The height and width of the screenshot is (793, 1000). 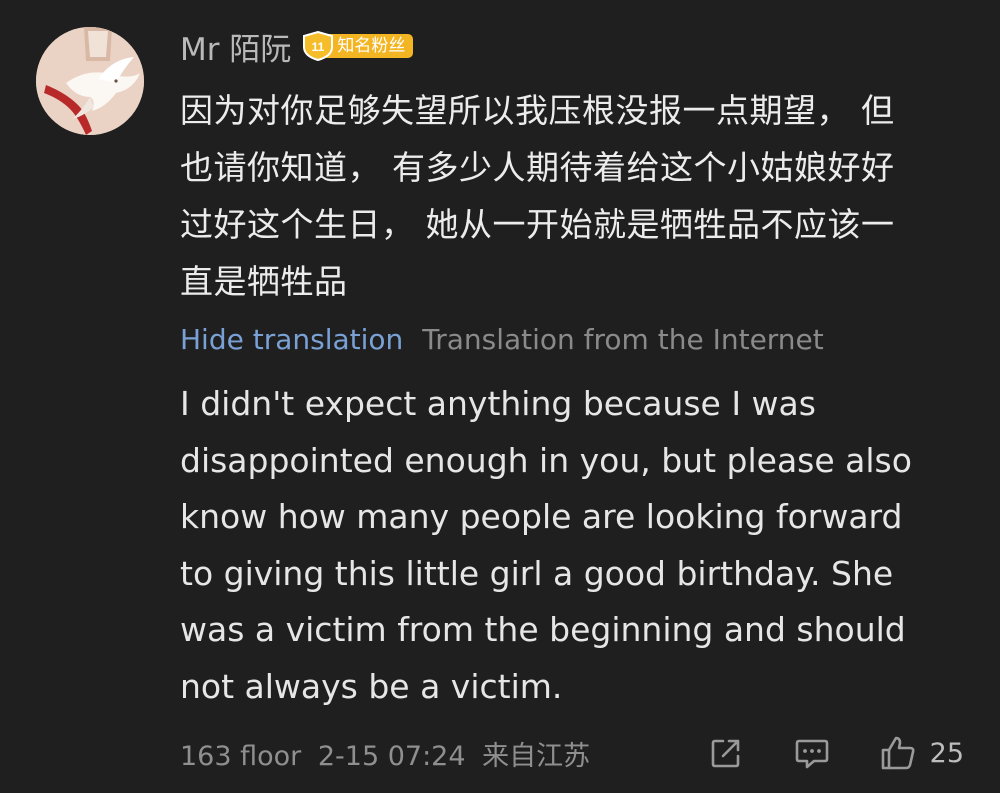 What do you see at coordinates (391, 756) in the screenshot?
I see `timestamp: 2-15 07:24` at bounding box center [391, 756].